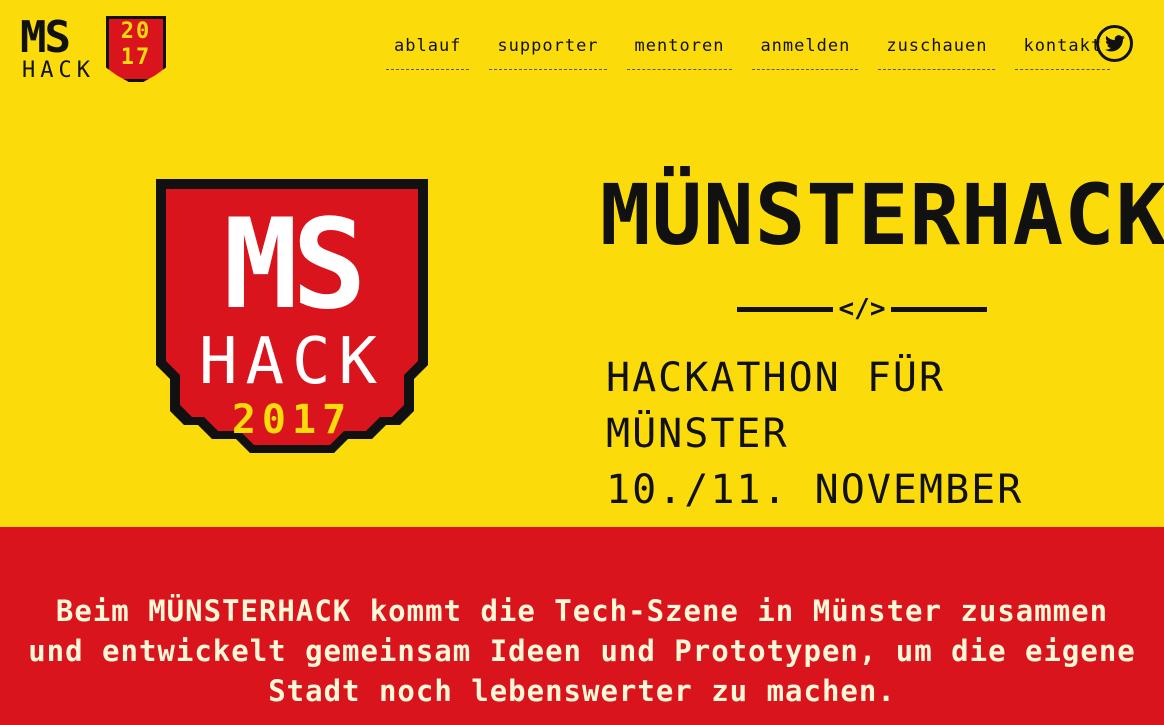 This screenshot has height=725, width=1164. I want to click on twitter-button, so click(1114, 43).